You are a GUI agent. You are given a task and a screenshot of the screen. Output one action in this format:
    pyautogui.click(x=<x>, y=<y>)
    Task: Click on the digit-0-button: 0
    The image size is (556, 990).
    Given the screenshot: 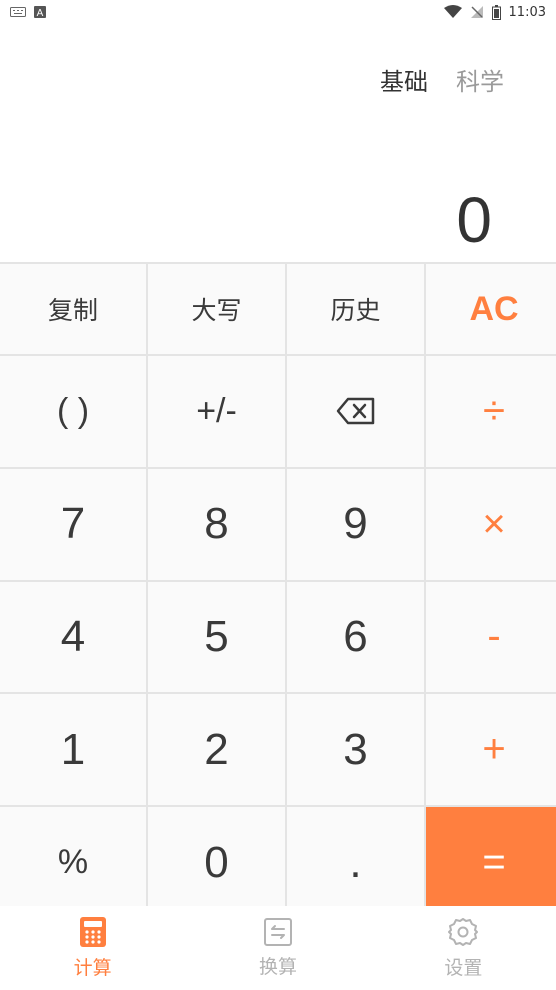 What is the action you would take?
    pyautogui.click(x=216, y=862)
    